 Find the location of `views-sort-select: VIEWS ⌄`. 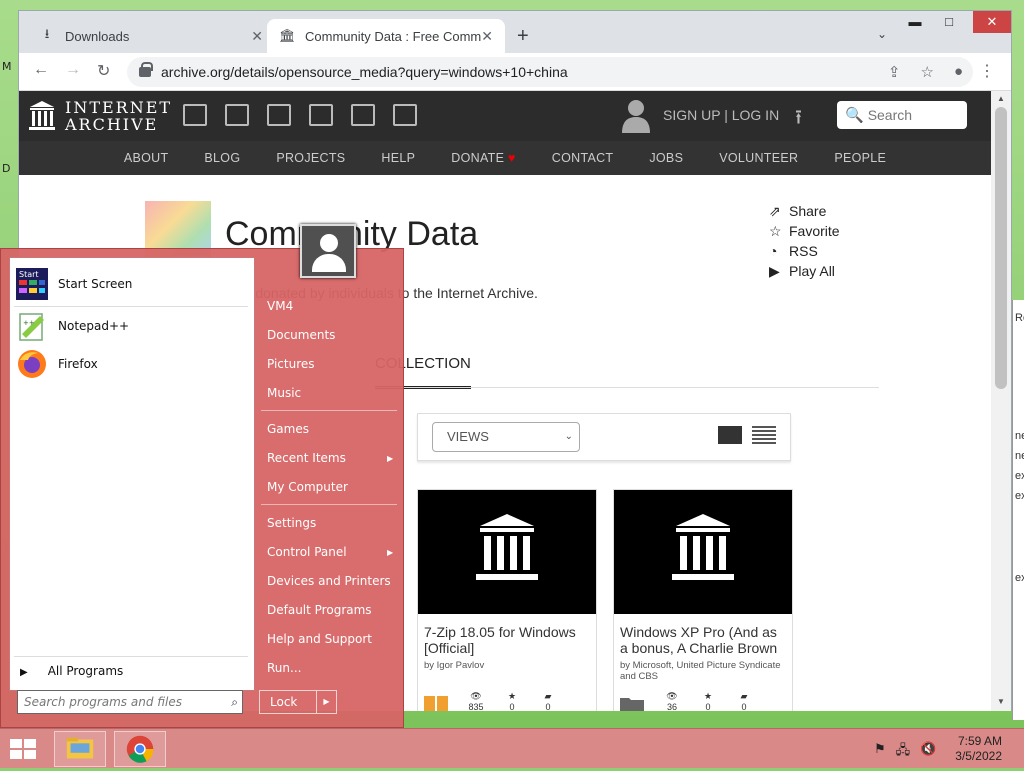

views-sort-select: VIEWS ⌄ is located at coordinates (506, 437).